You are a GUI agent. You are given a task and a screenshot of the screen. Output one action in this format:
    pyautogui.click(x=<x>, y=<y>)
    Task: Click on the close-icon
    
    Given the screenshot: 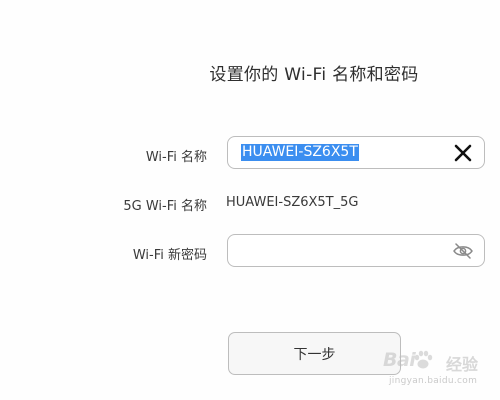 What is the action you would take?
    pyautogui.click(x=463, y=153)
    